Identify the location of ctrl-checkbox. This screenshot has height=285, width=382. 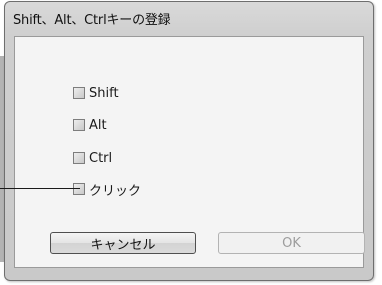
(79, 158).